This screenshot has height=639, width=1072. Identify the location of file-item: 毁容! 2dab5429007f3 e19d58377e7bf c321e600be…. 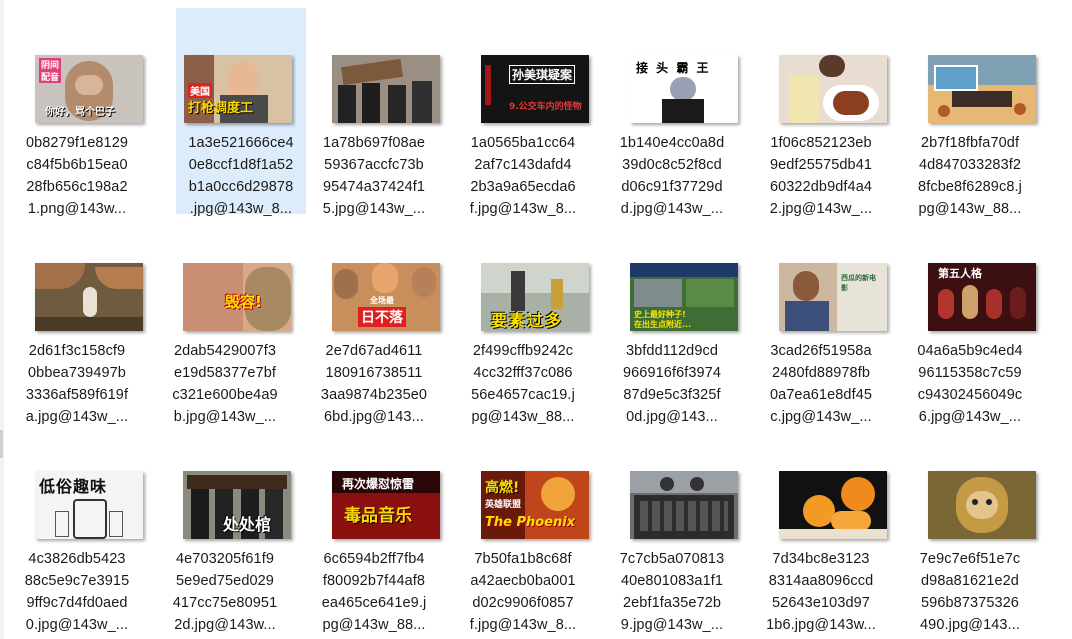
(225, 320).